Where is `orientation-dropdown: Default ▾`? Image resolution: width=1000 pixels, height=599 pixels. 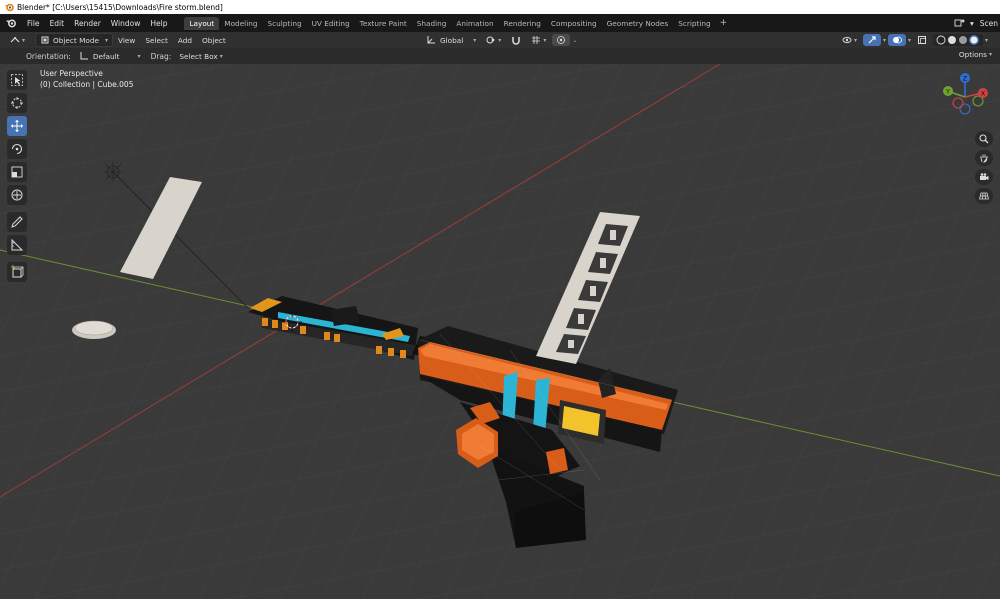
orientation-dropdown: Default ▾ is located at coordinates (110, 56).